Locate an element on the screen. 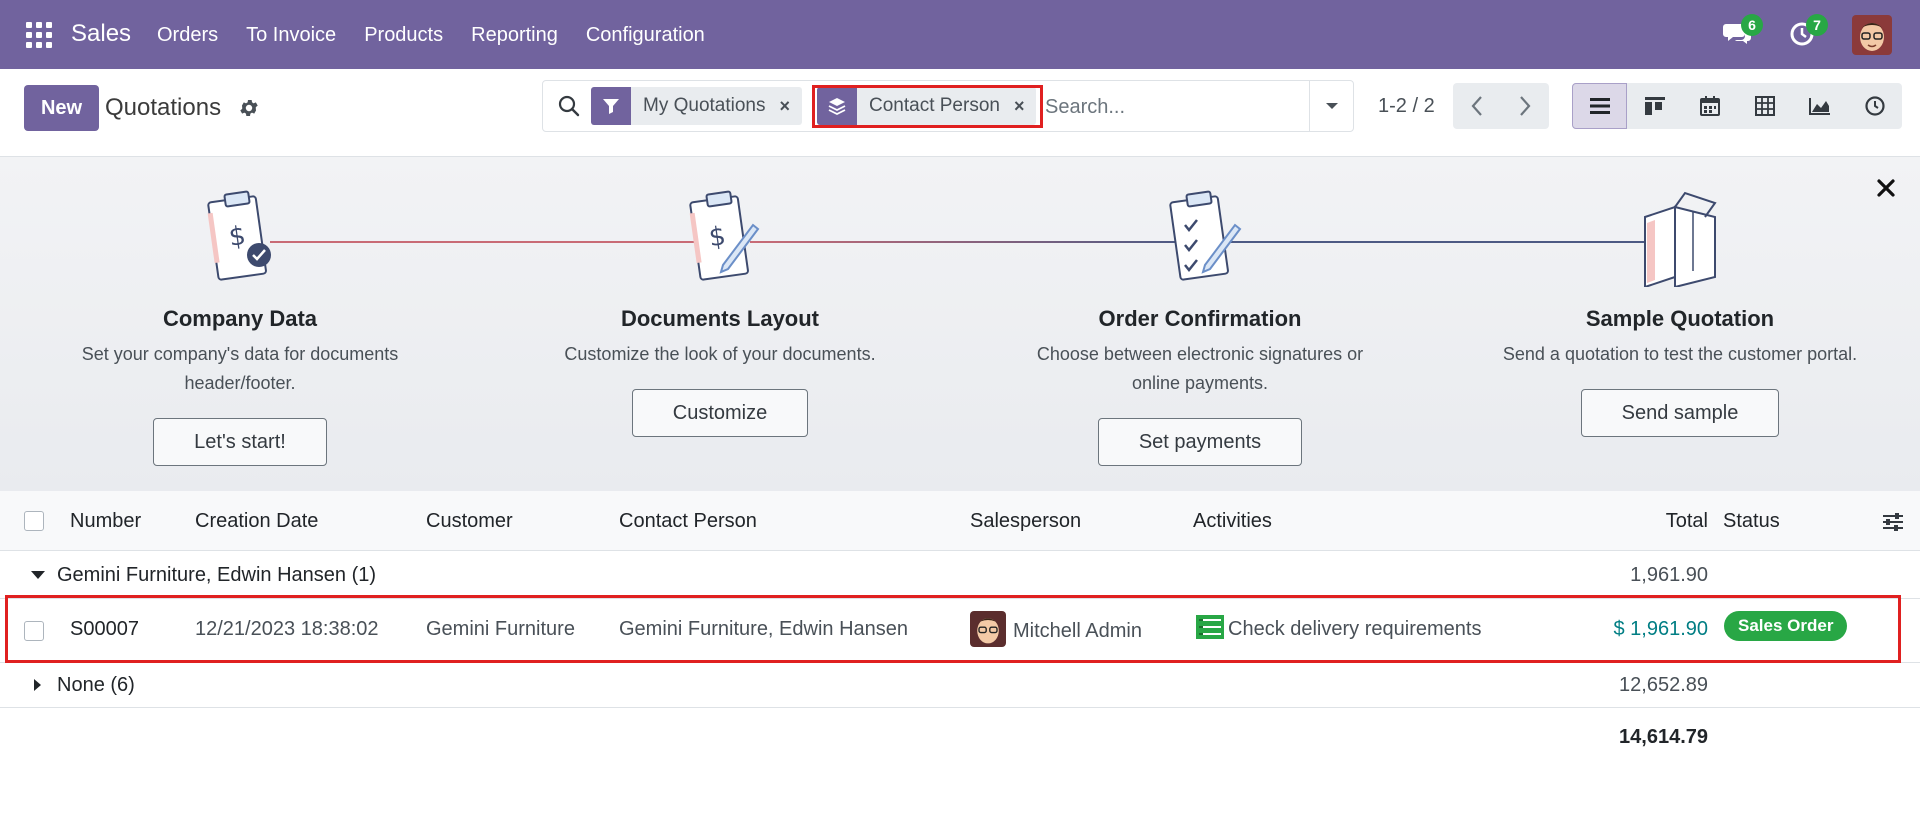 Image resolution: width=1920 pixels, height=827 pixels. clipboard-checklist-icon is located at coordinates (1205, 235).